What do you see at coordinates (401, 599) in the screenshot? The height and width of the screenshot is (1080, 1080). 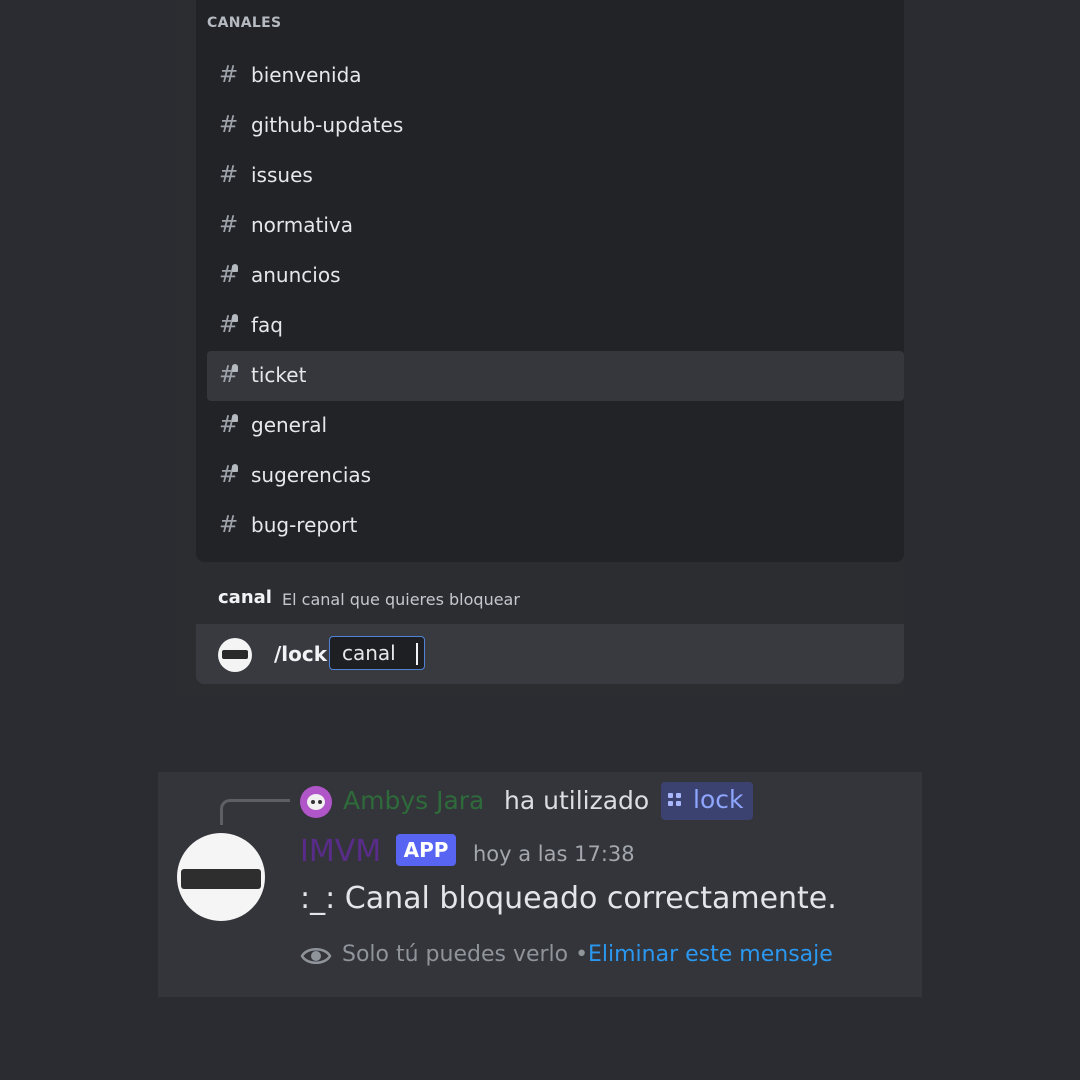 I see `option-description: El canal que quieres bloquear` at bounding box center [401, 599].